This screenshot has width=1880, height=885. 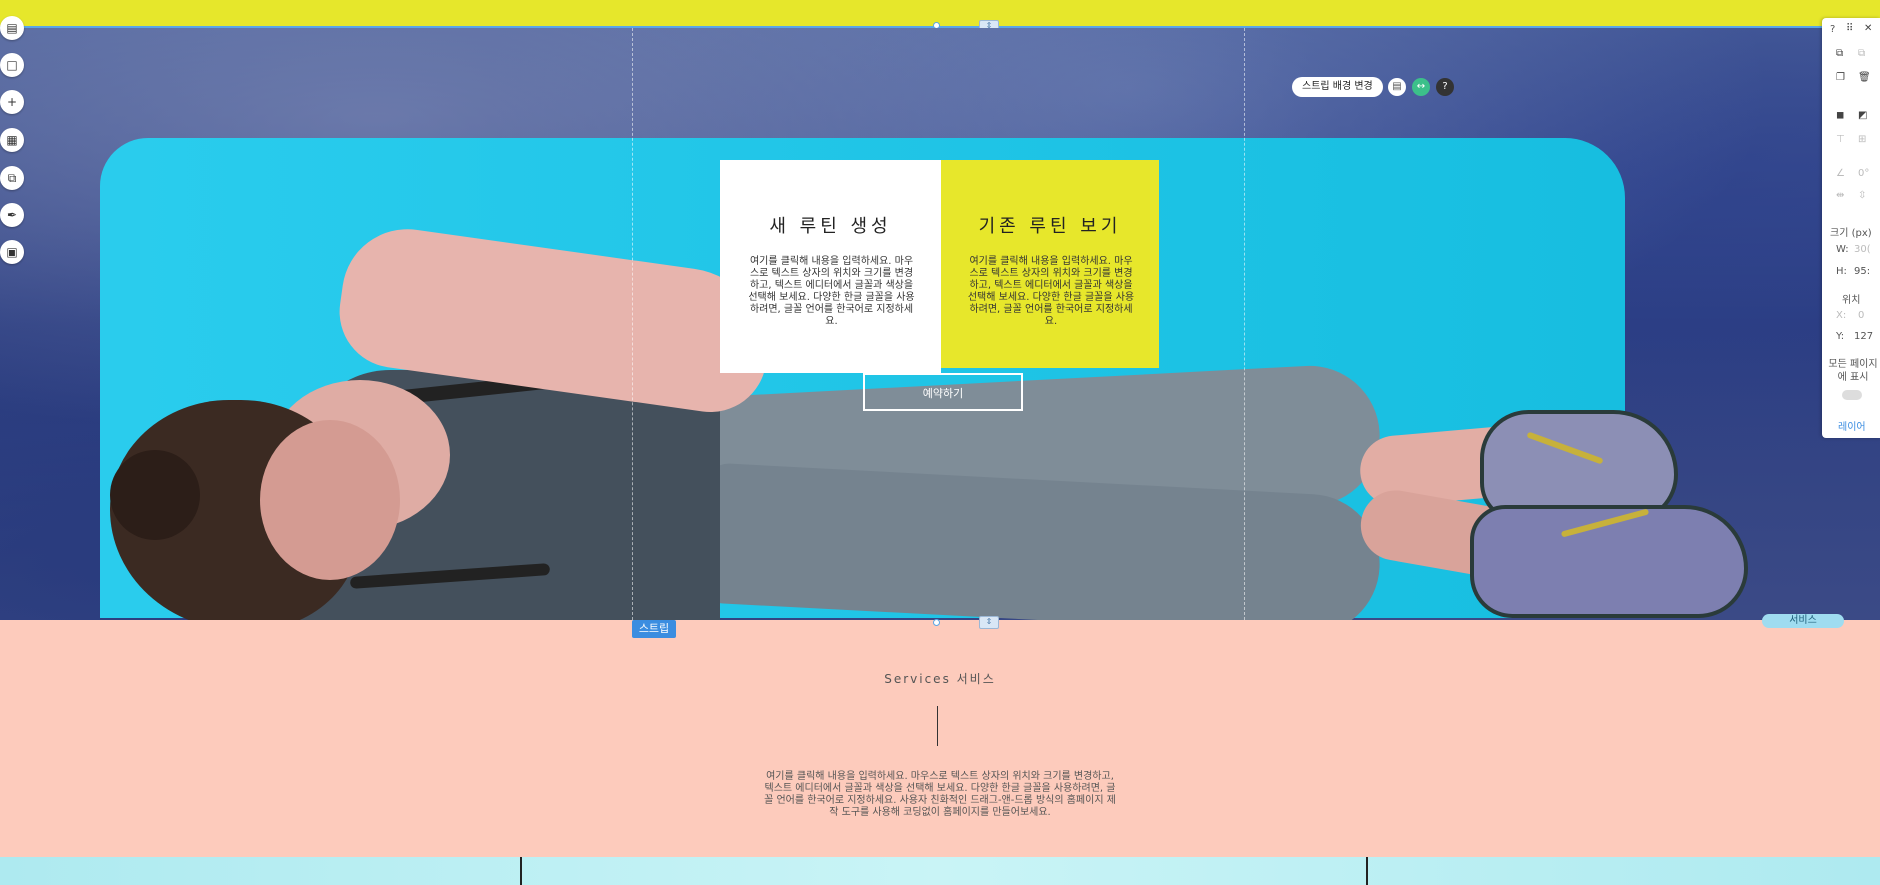 I want to click on strip-badge: 스트립, so click(x=654, y=629).